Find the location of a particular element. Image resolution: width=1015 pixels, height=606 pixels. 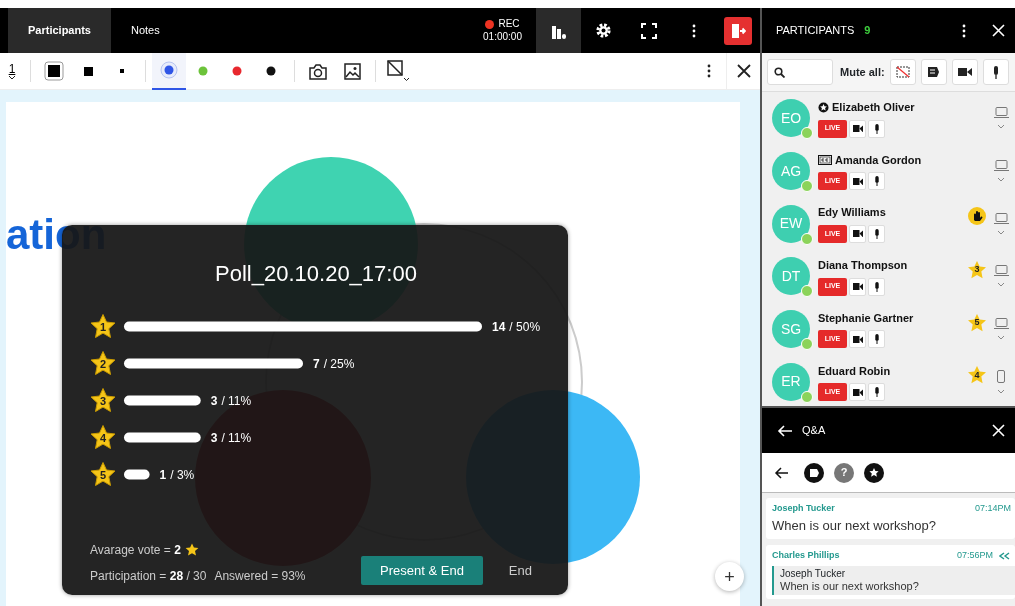

message-time: 07:14PM is located at coordinates (992, 508).